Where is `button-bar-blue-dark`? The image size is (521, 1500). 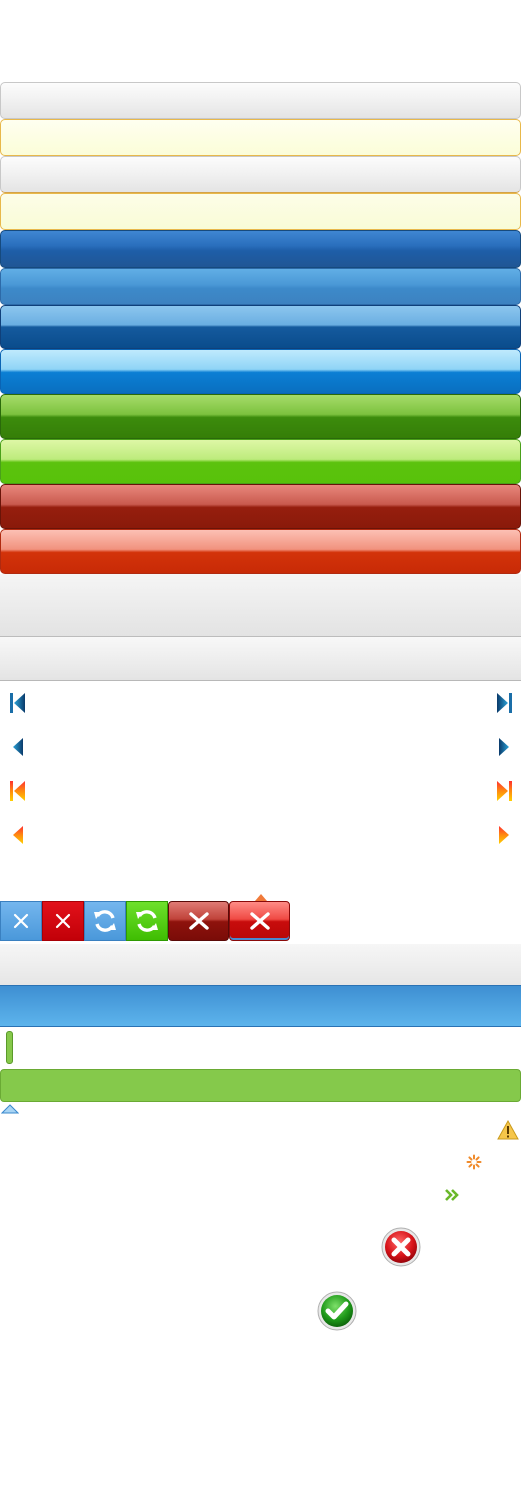 button-bar-blue-dark is located at coordinates (260, 249).